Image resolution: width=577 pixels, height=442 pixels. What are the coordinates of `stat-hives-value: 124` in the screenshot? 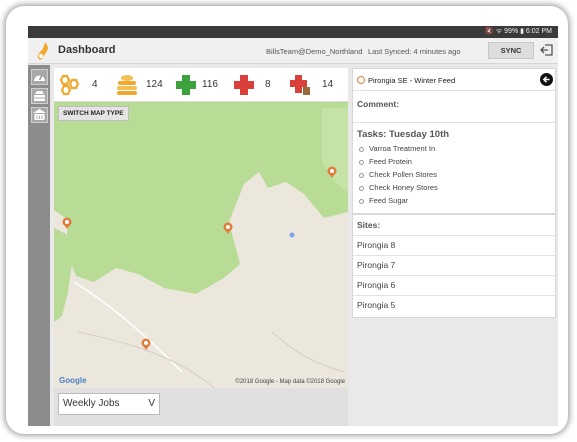 It's located at (154, 84).